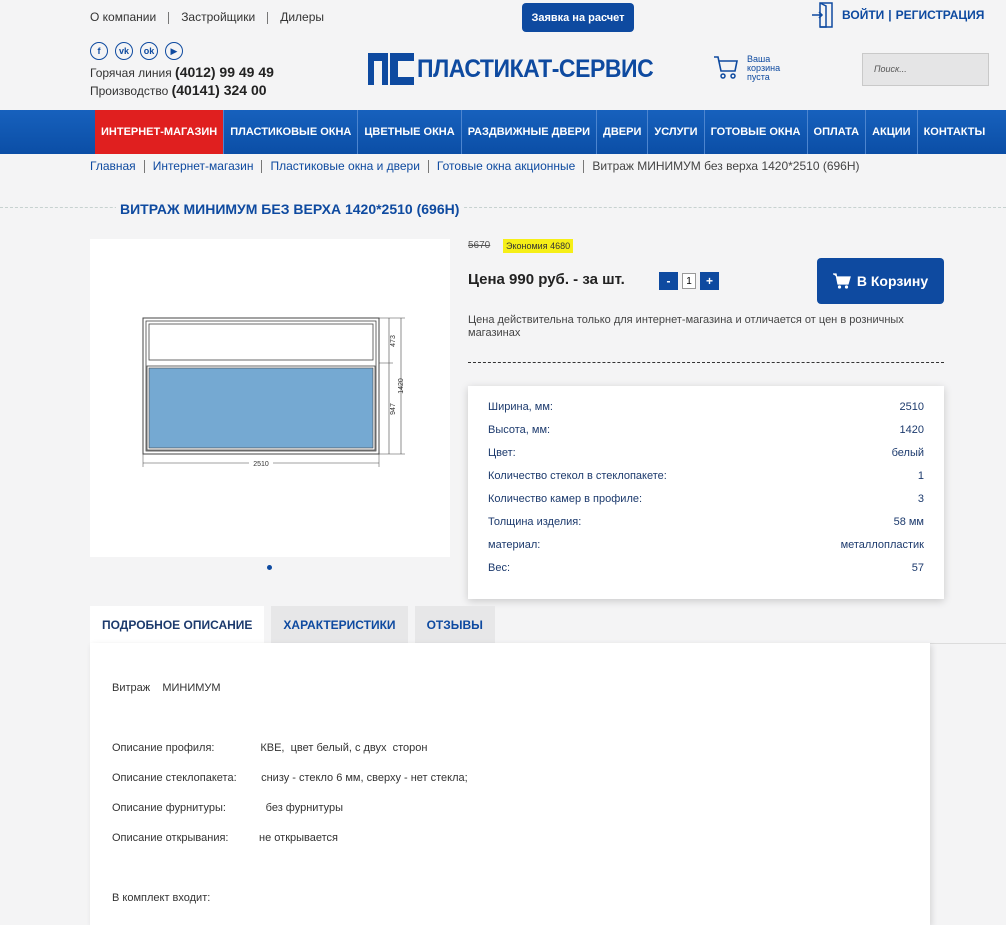  I want to click on register-link: РЕГИСТРАЦИЯ, so click(940, 15).